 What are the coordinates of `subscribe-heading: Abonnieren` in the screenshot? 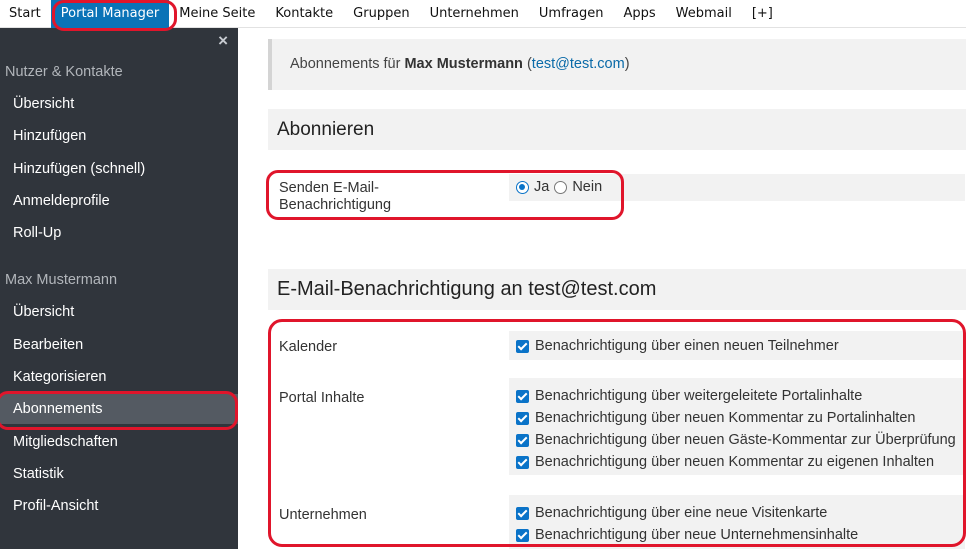 It's located at (617, 129).